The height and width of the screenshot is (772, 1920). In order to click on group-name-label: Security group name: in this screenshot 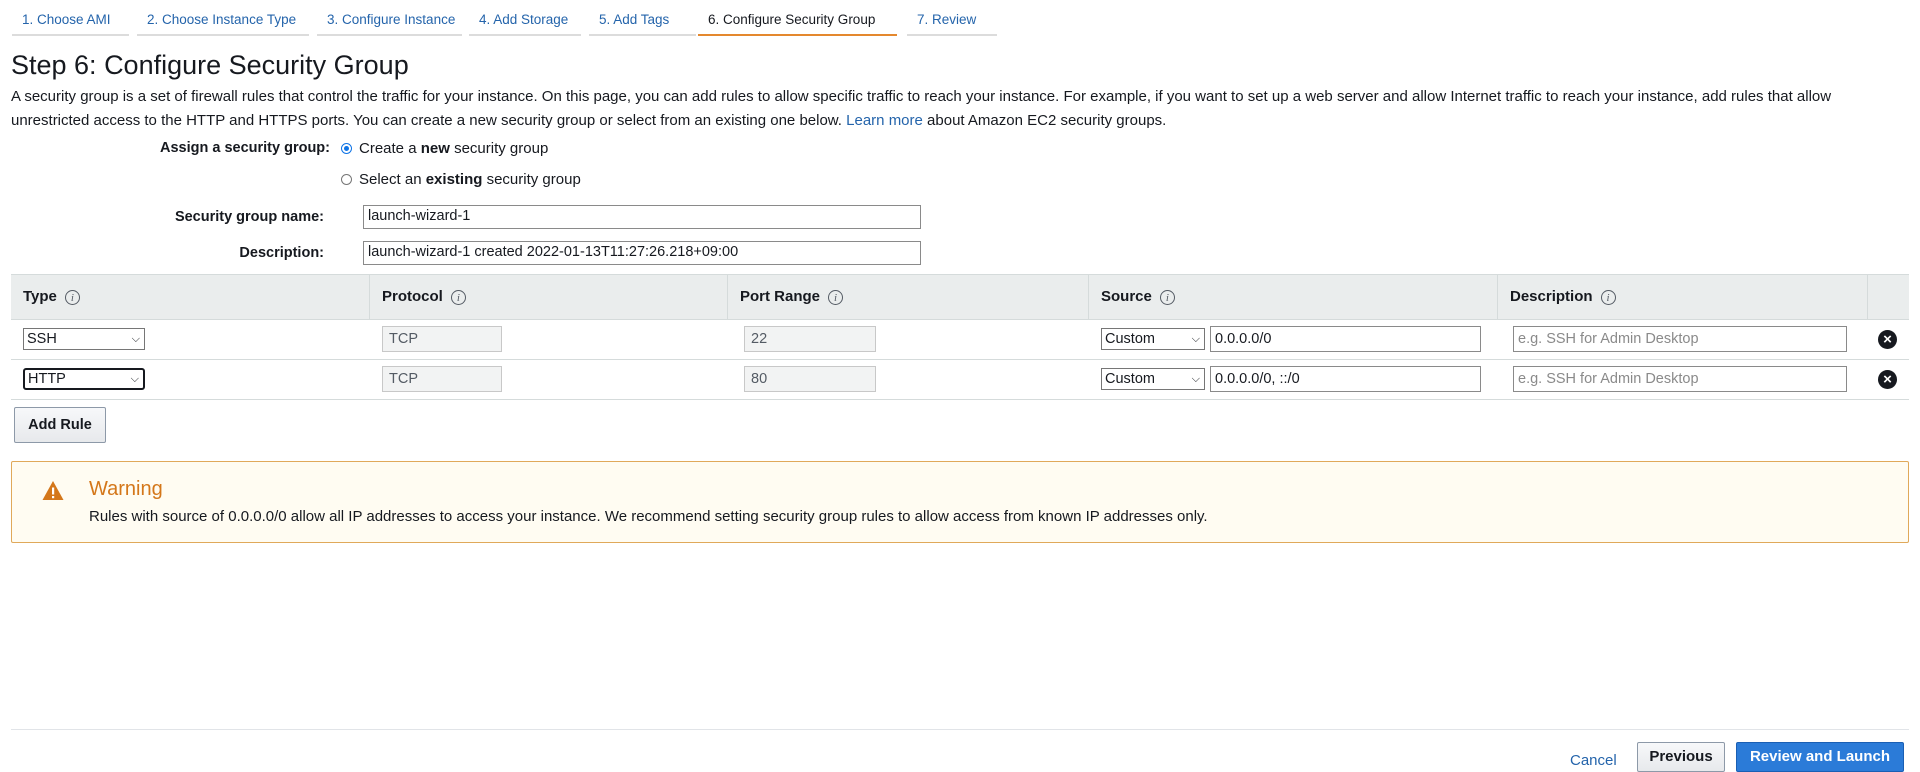, I will do `click(249, 217)`.